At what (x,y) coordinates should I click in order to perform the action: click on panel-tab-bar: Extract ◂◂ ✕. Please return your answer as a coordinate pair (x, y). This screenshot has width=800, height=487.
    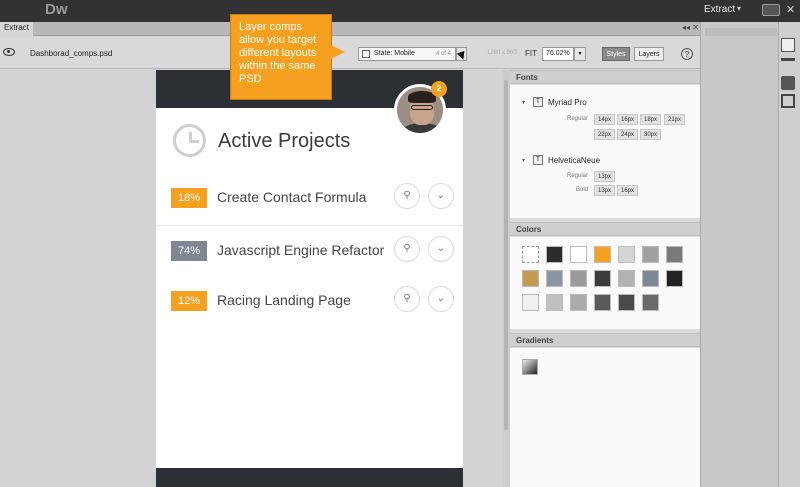
    Looking at the image, I should click on (355, 29).